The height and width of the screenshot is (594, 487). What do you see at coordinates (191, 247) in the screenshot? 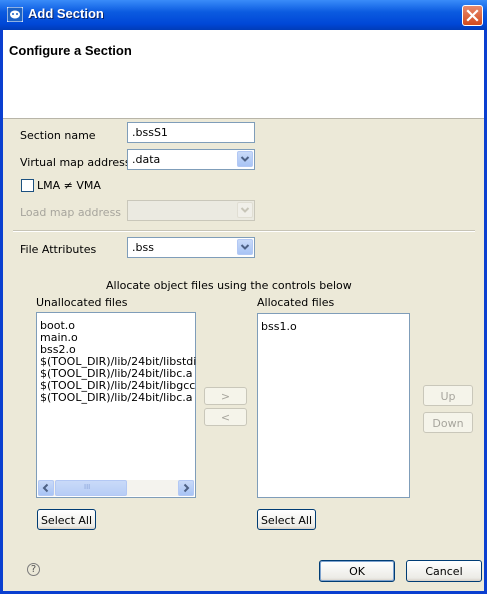
I see `file-attributes-select: .bss` at bounding box center [191, 247].